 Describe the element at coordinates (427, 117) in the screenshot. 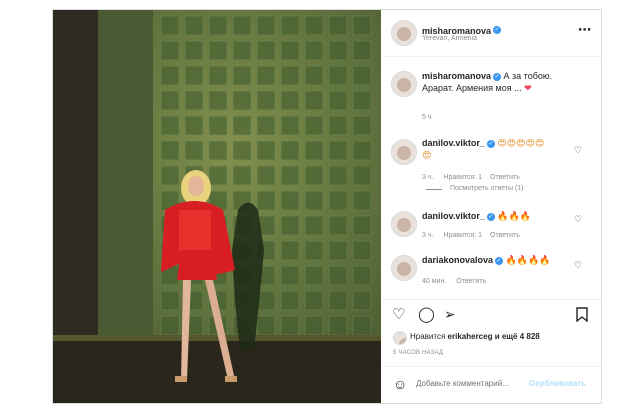

I see `caption-time: 5 ч` at that location.